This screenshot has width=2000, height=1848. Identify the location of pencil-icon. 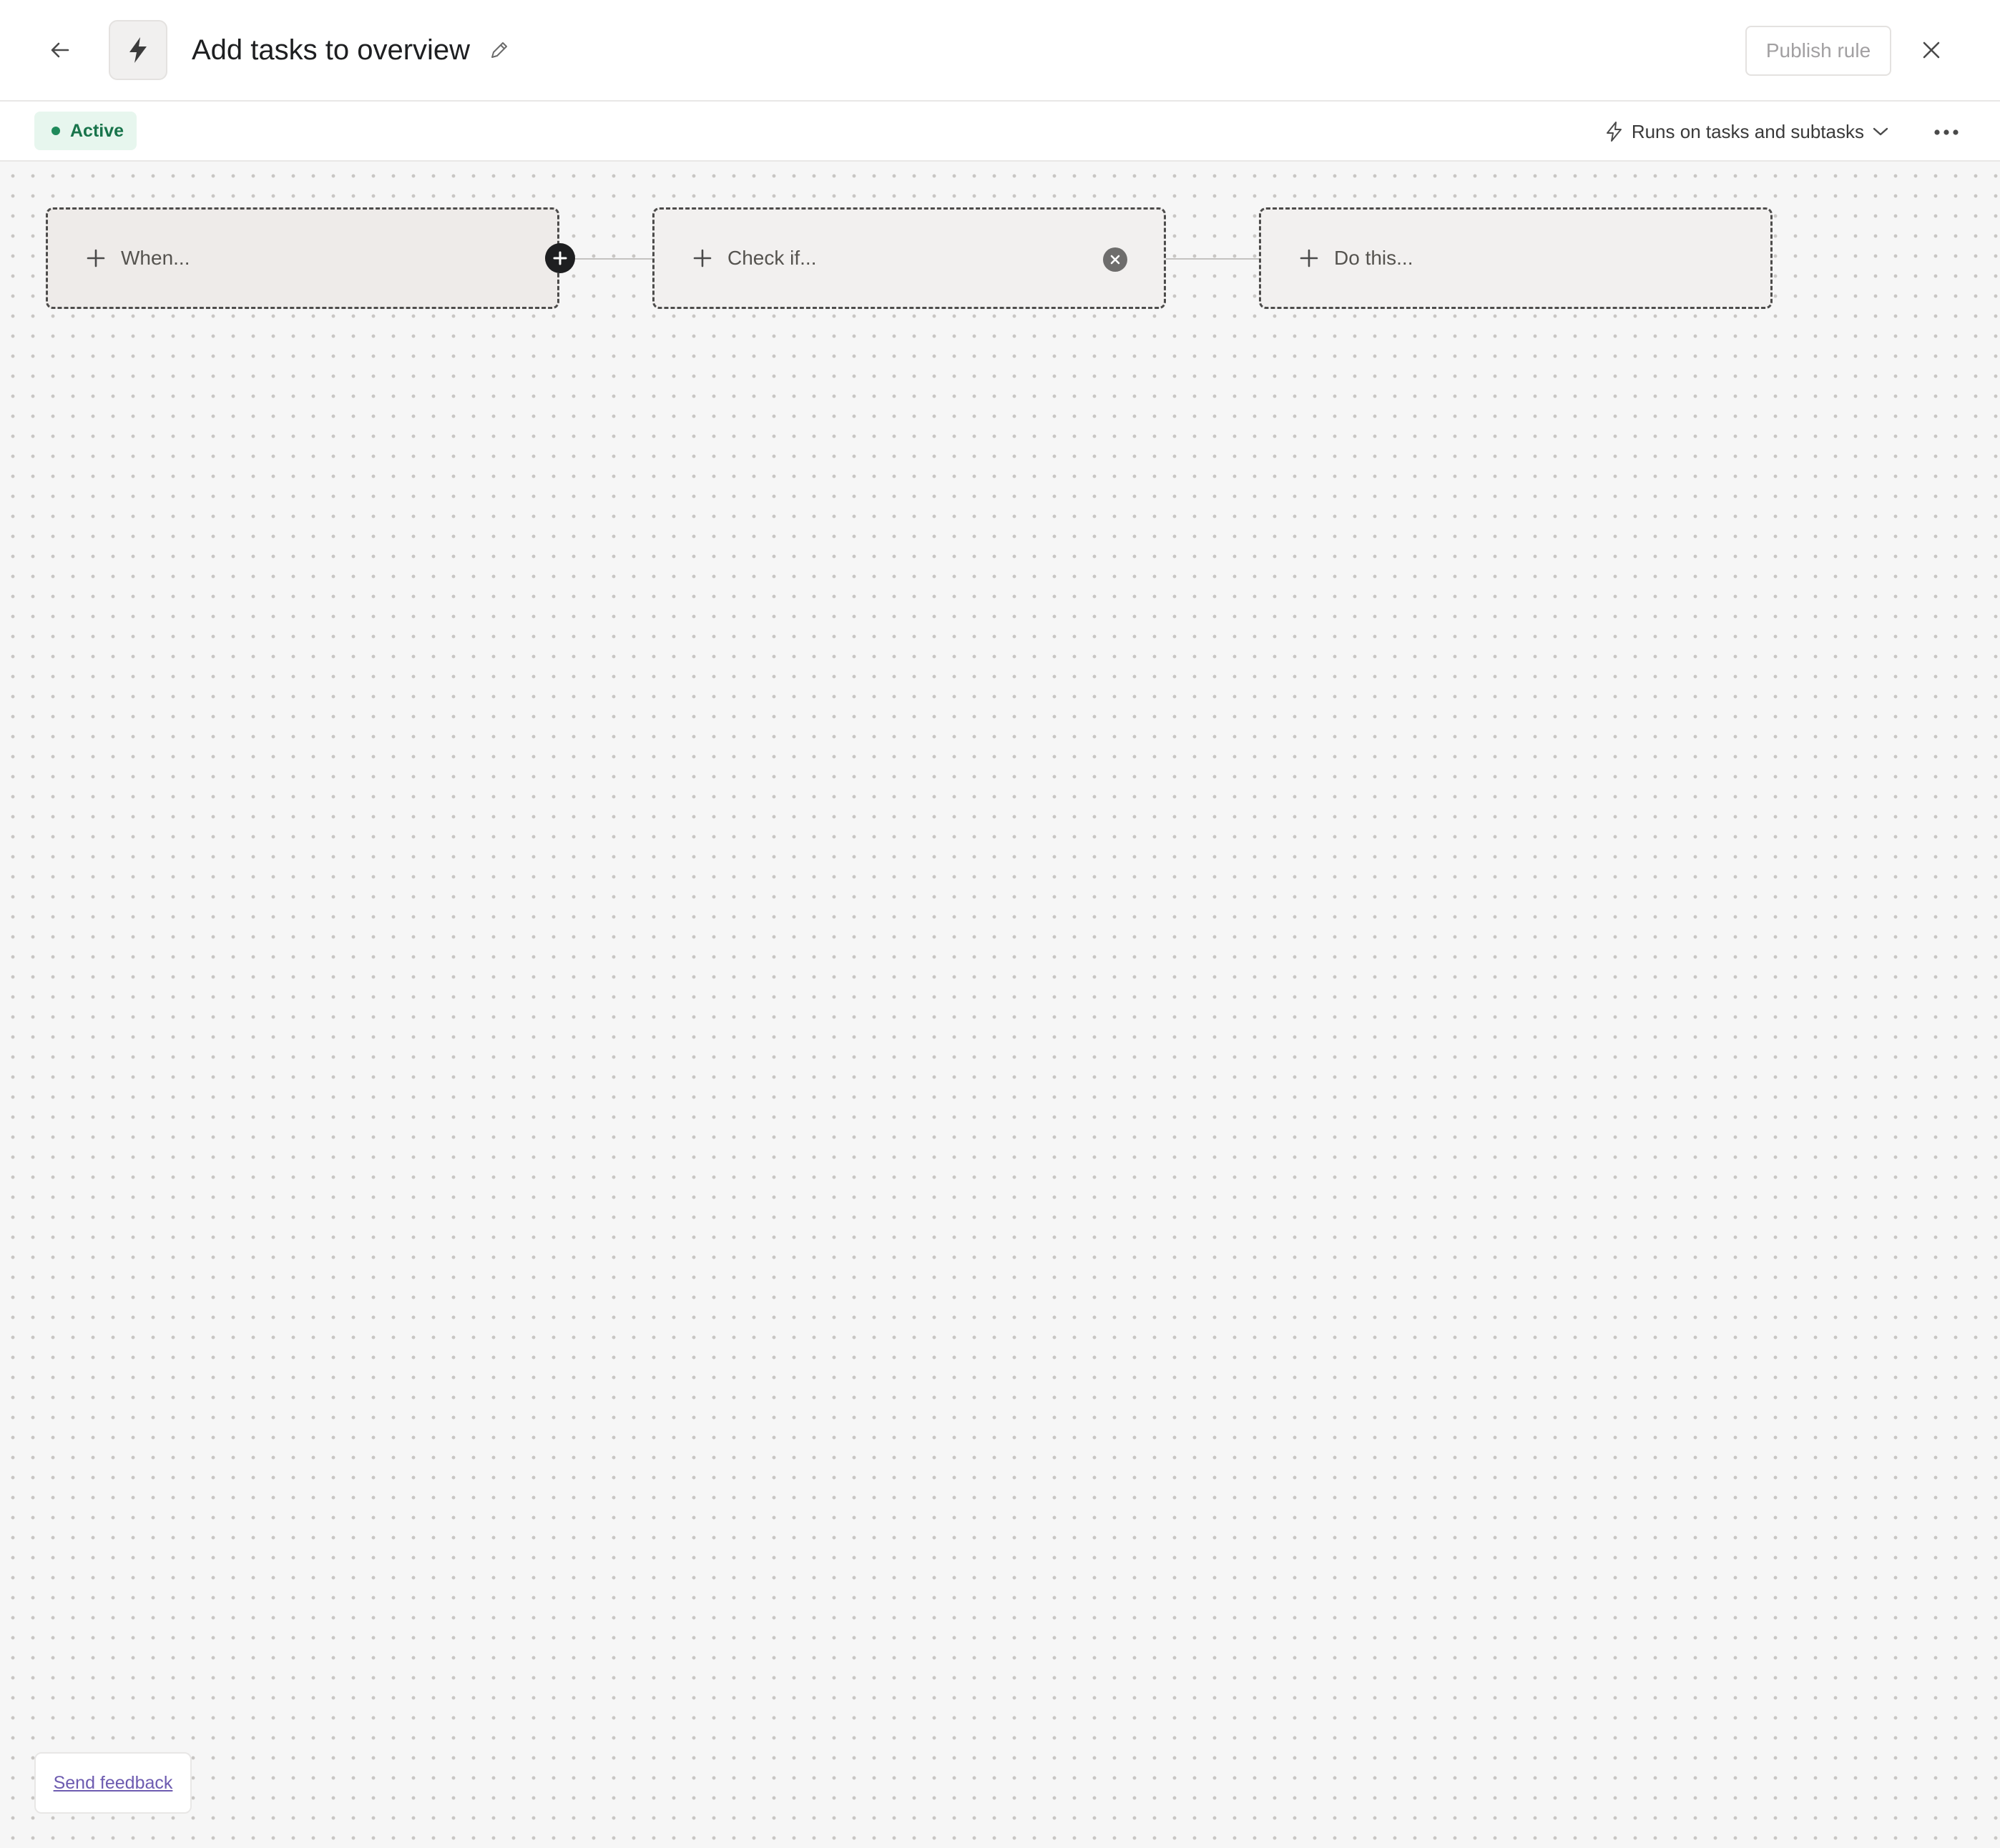
(499, 50).